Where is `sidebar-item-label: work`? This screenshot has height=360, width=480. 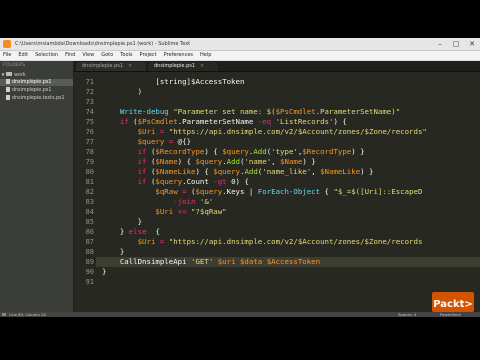
sidebar-item-label: work is located at coordinates (20, 75).